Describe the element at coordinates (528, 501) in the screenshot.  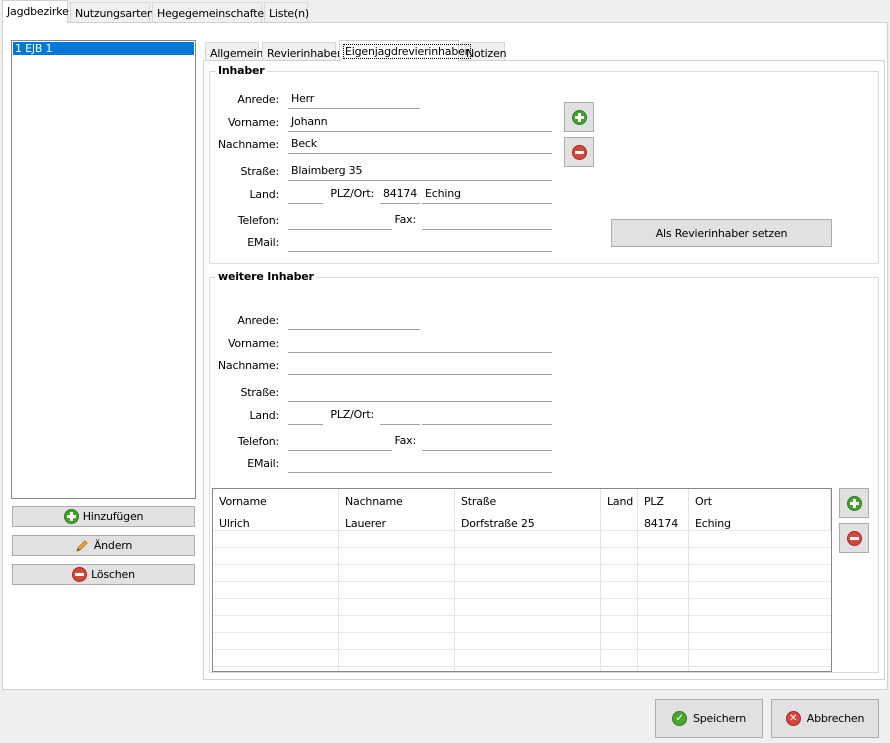
I see `grid-header-strasse: Straße` at that location.